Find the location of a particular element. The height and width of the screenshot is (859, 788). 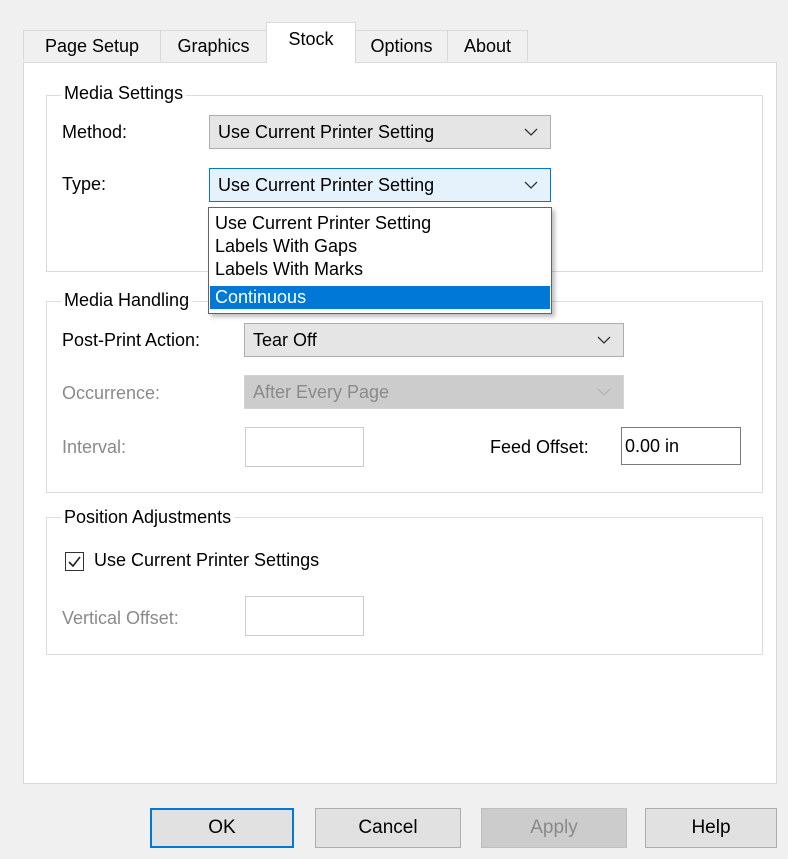

dropdown-option: Labels With Gaps is located at coordinates (380, 246).